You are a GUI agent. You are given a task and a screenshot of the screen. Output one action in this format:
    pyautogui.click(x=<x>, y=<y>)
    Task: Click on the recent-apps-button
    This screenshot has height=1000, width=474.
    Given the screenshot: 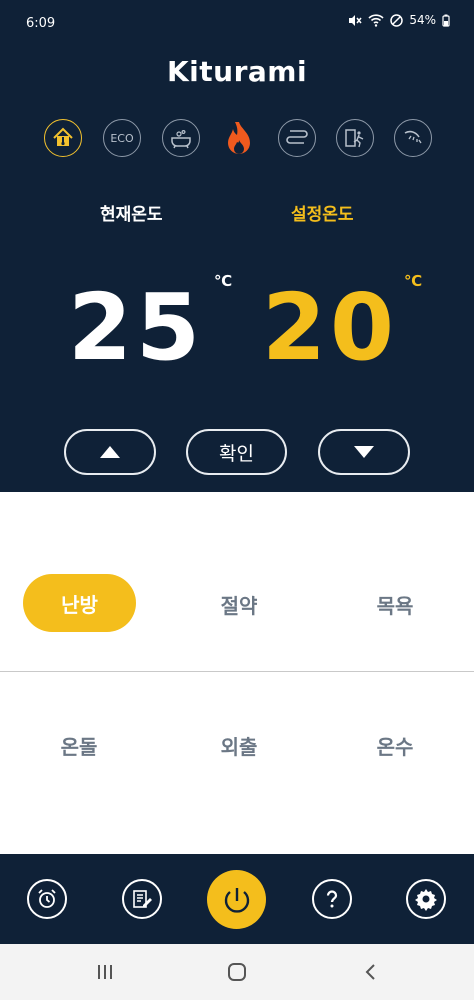 What is the action you would take?
    pyautogui.click(x=105, y=972)
    